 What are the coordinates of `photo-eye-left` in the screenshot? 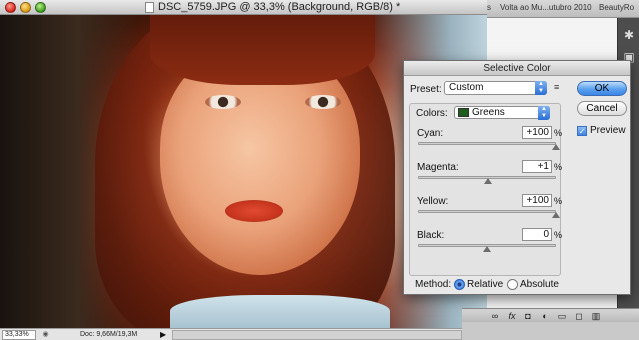 It's located at (223, 102).